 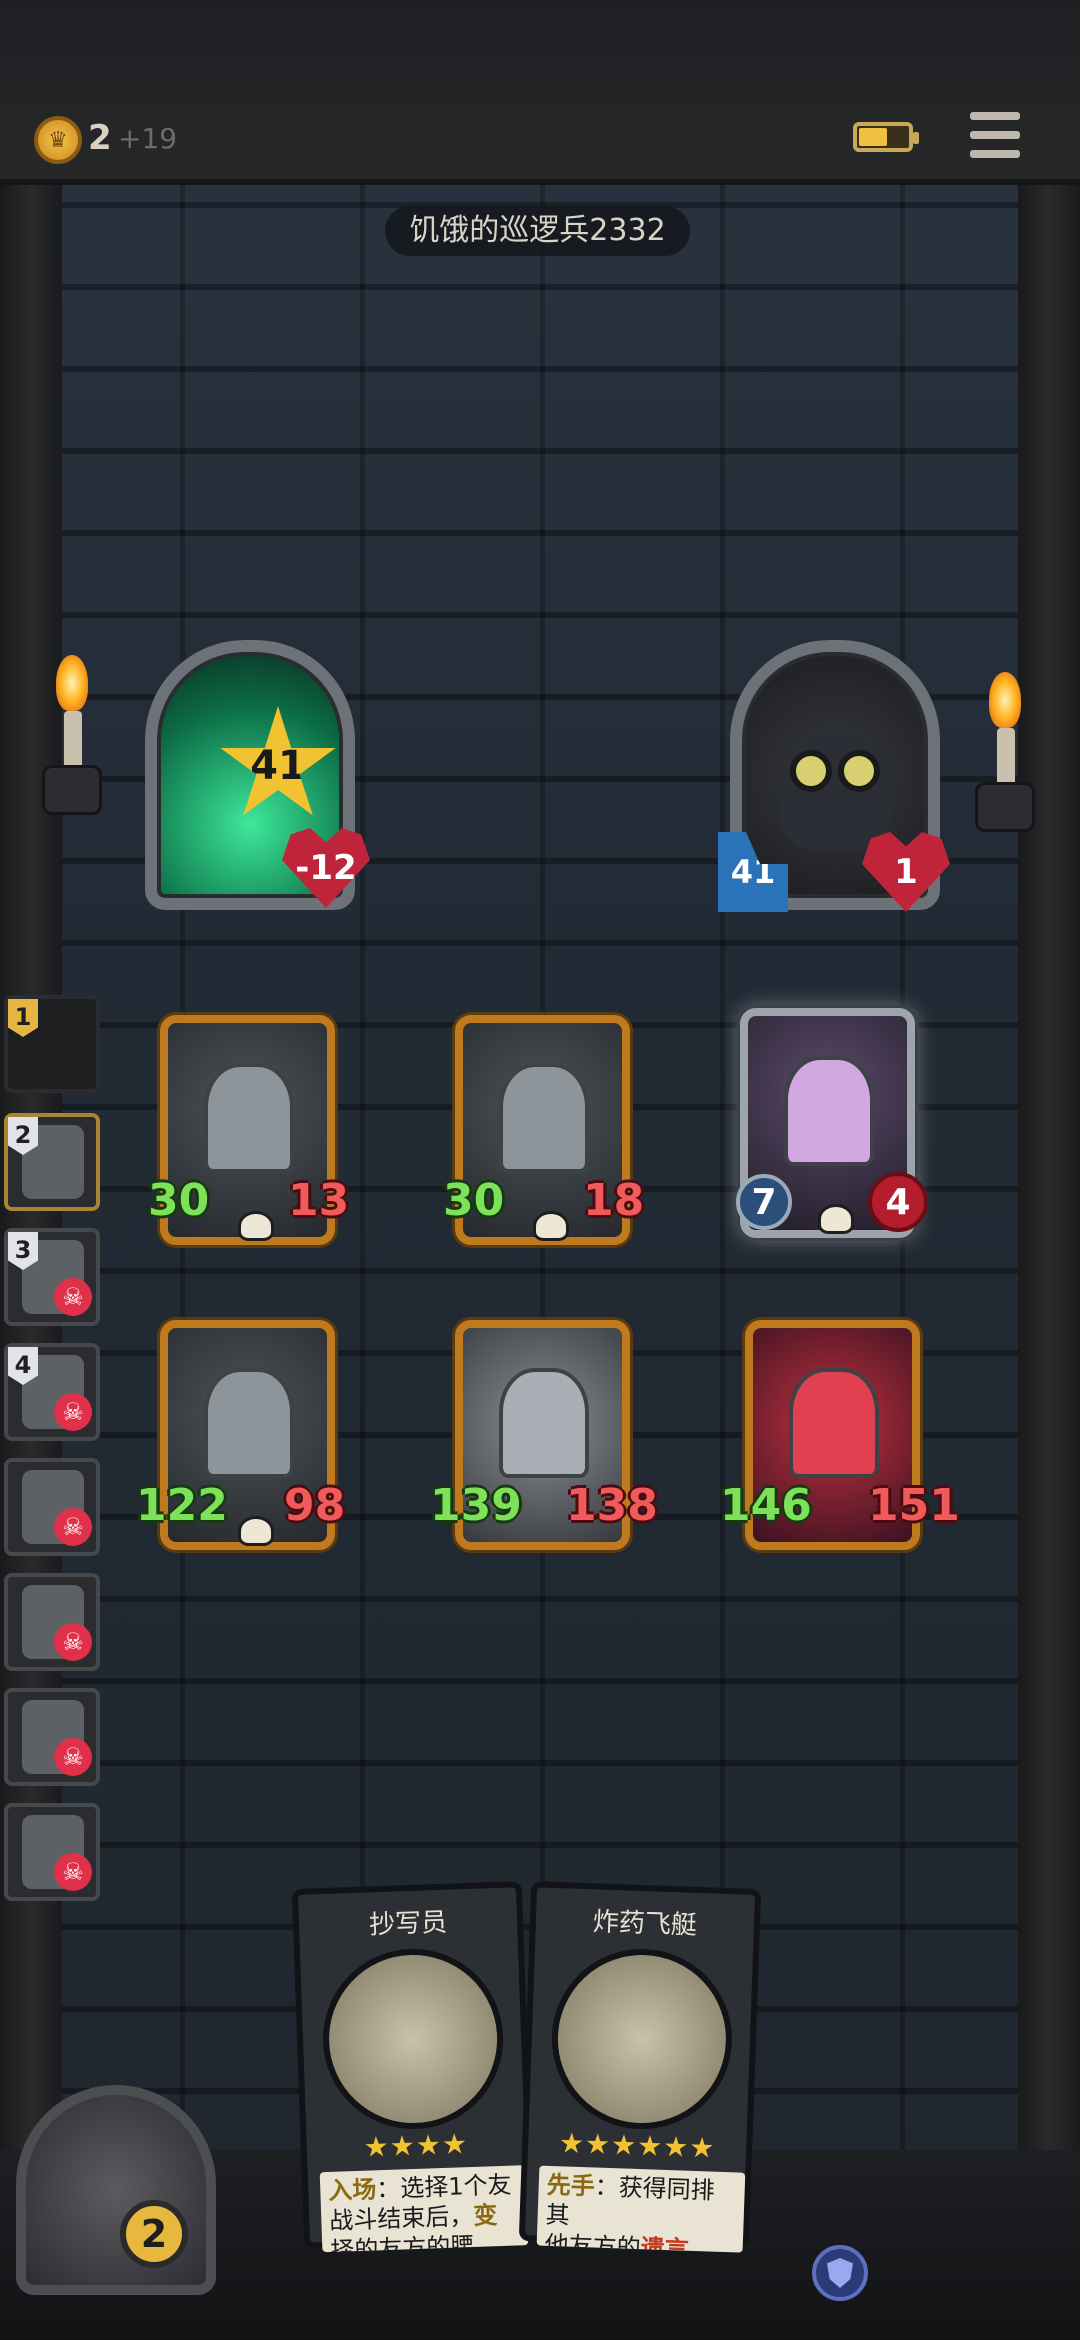 I want to click on demon-girl-art, so click(x=829, y=1111).